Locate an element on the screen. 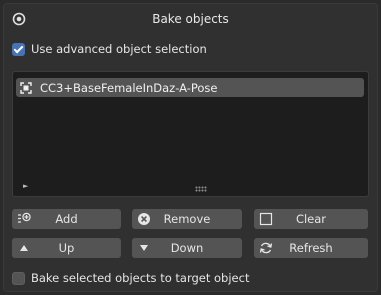 Image resolution: width=381 pixels, height=295 pixels. resize-grip-icon is located at coordinates (201, 189).